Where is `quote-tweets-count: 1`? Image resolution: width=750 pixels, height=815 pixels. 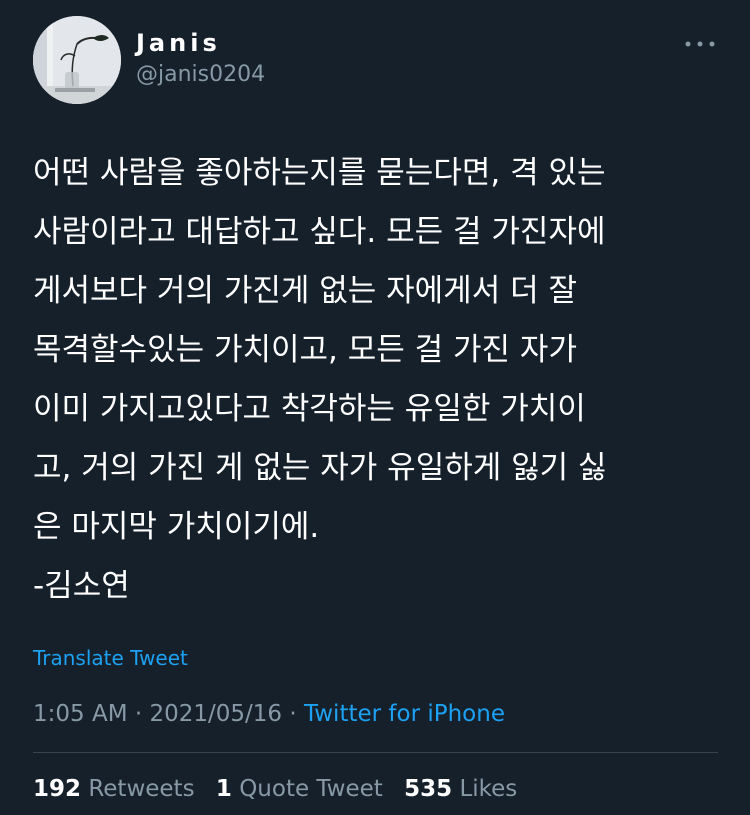 quote-tweets-count: 1 is located at coordinates (223, 789).